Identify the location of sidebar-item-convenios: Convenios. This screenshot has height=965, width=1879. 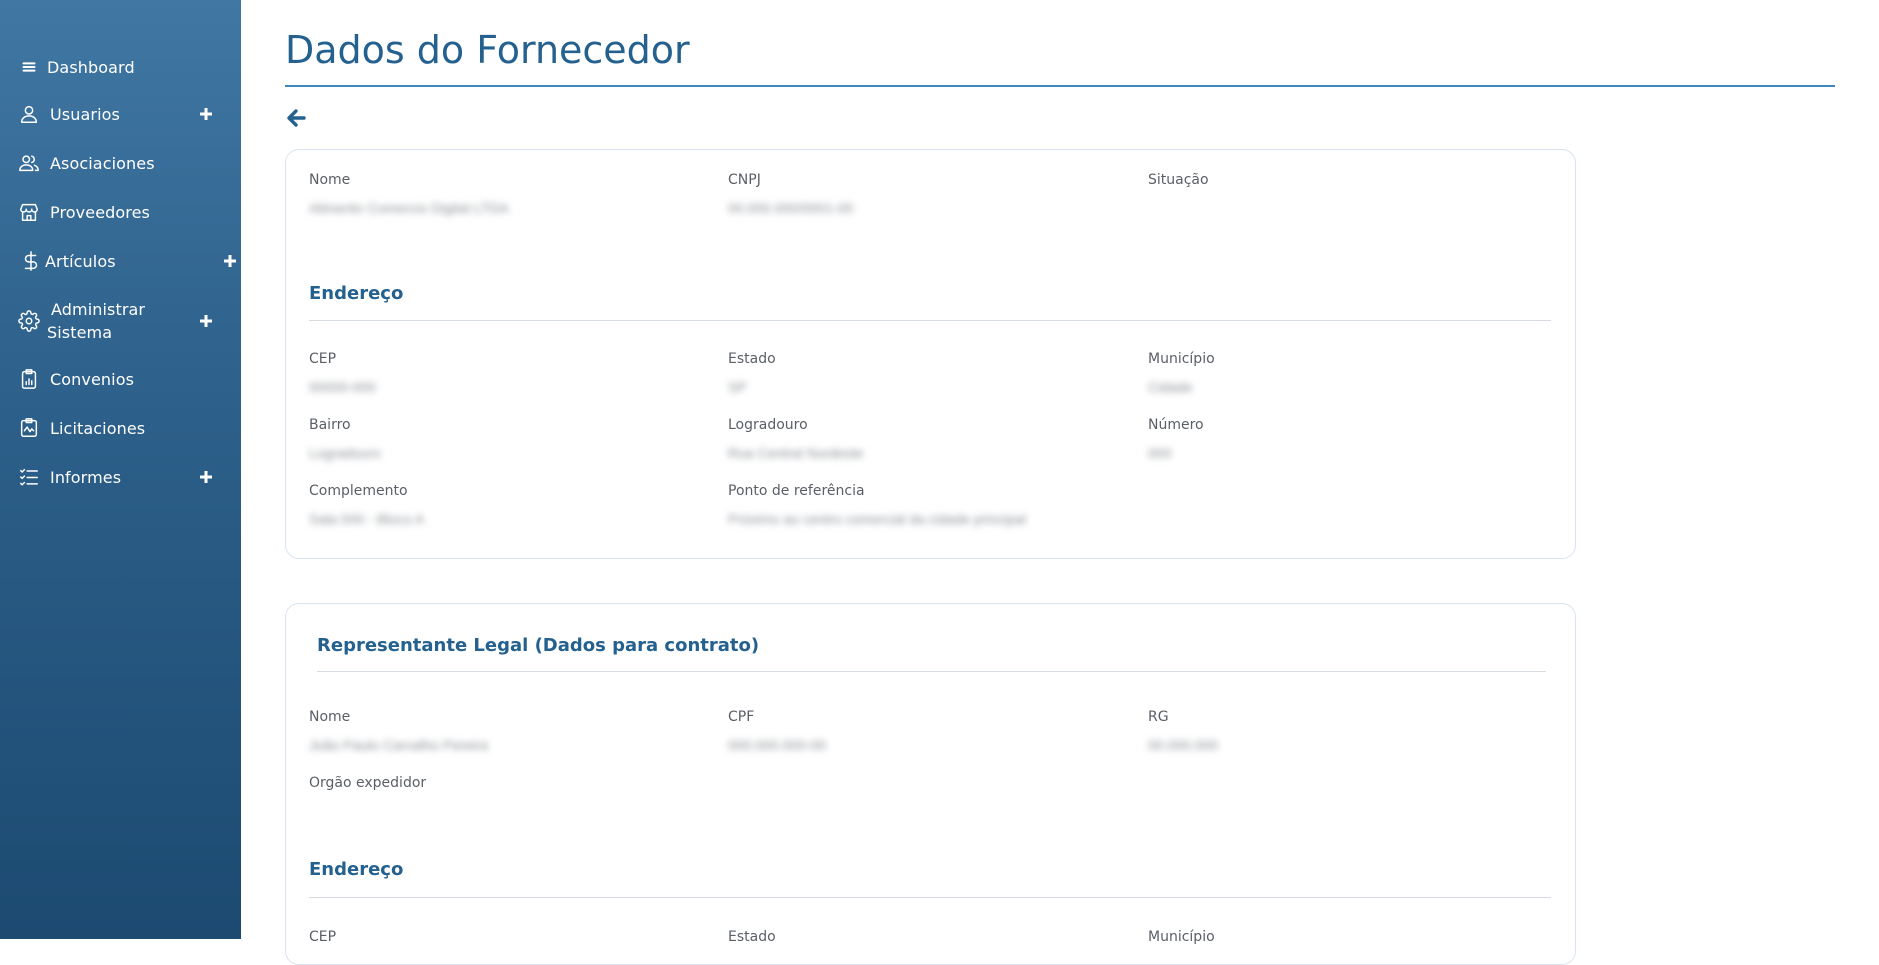
(120, 379).